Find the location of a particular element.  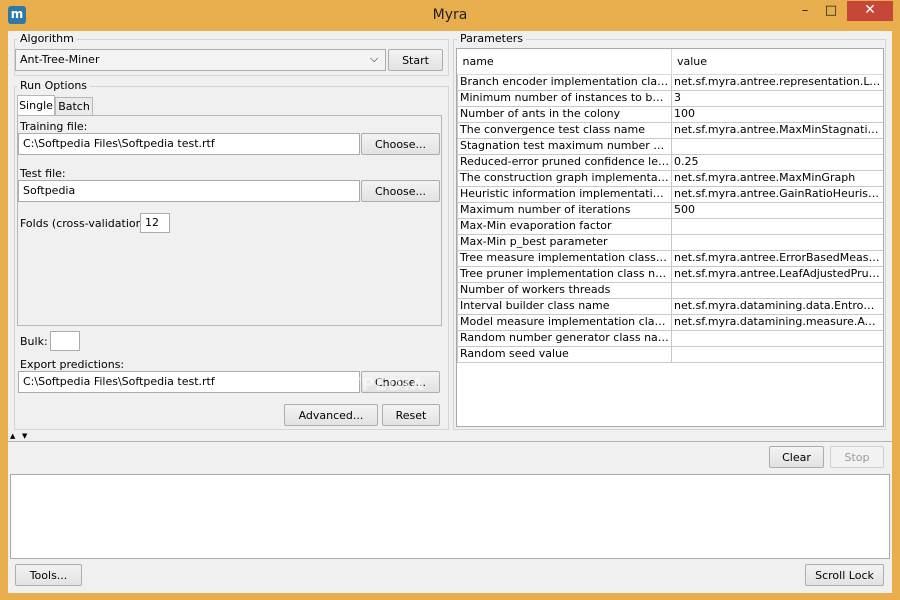

table-row: Maximum number of iterations 500 is located at coordinates (670, 210).